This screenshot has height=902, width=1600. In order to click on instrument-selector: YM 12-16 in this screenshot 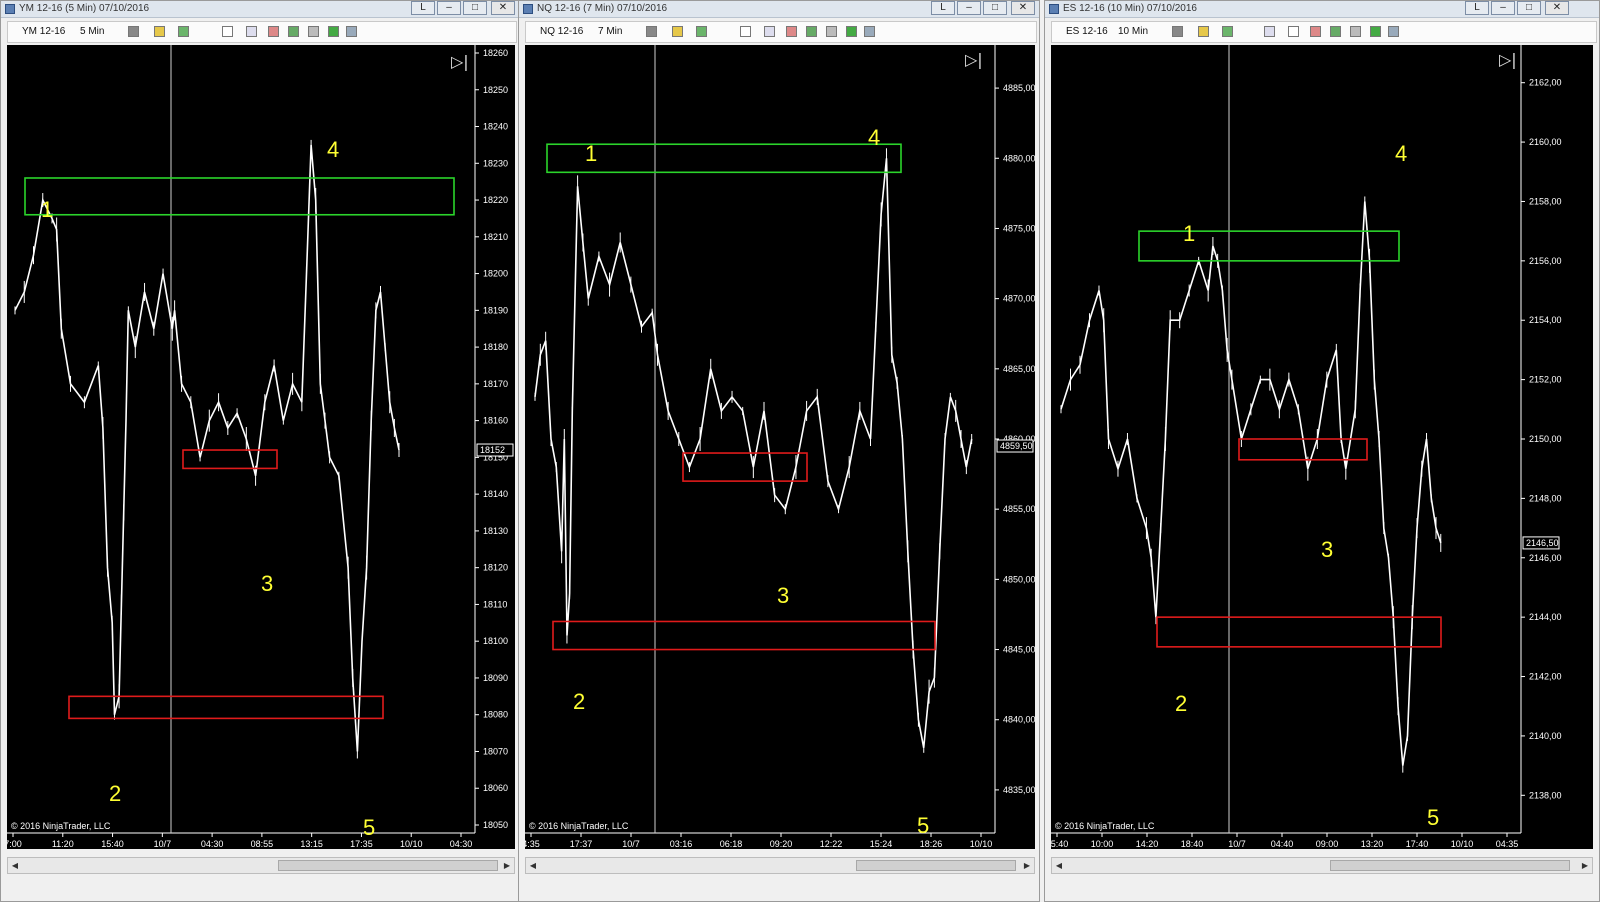, I will do `click(43, 31)`.